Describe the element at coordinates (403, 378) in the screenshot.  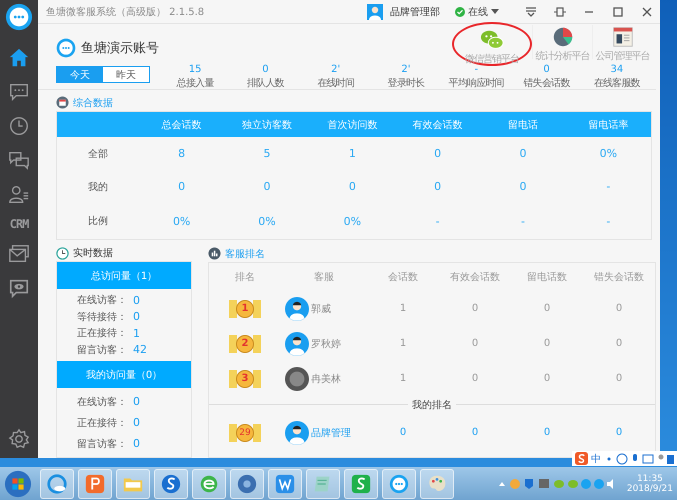
I see `table-cell-text: 1` at that location.